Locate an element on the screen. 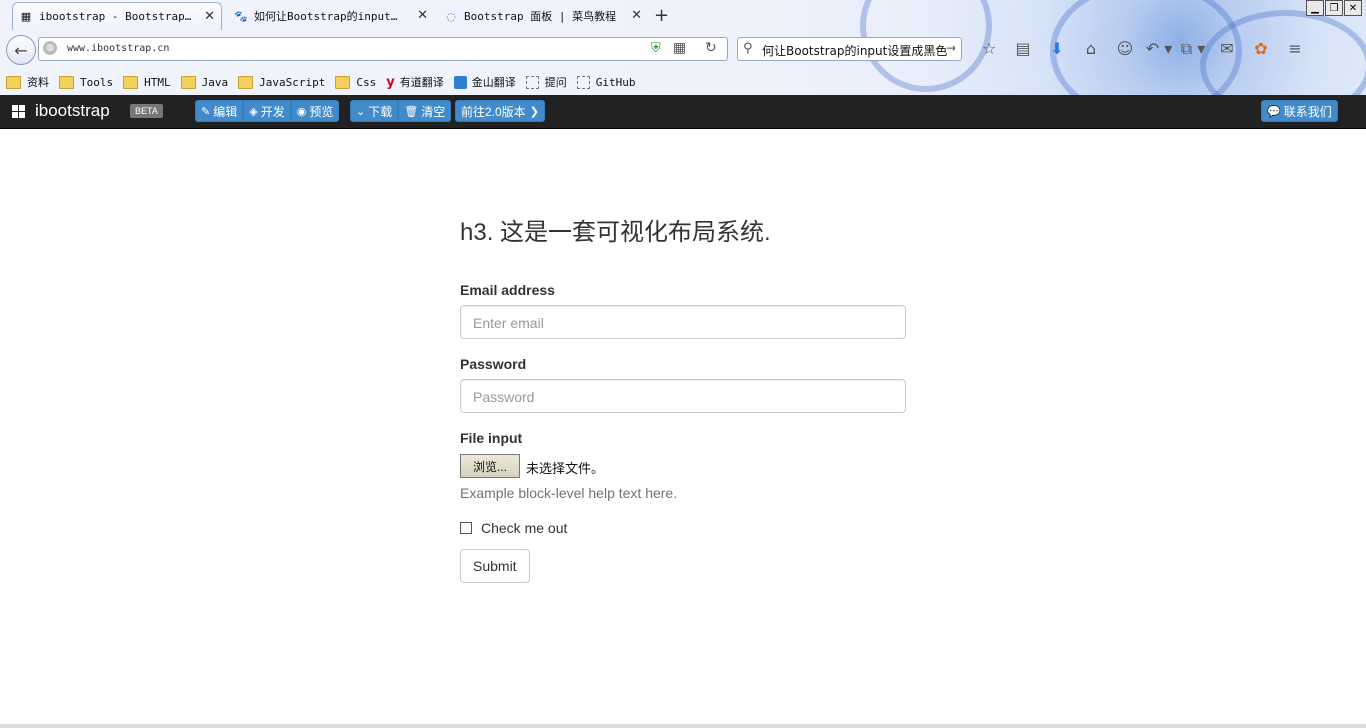 The width and height of the screenshot is (1366, 728). beta-badge: BETA is located at coordinates (146, 111).